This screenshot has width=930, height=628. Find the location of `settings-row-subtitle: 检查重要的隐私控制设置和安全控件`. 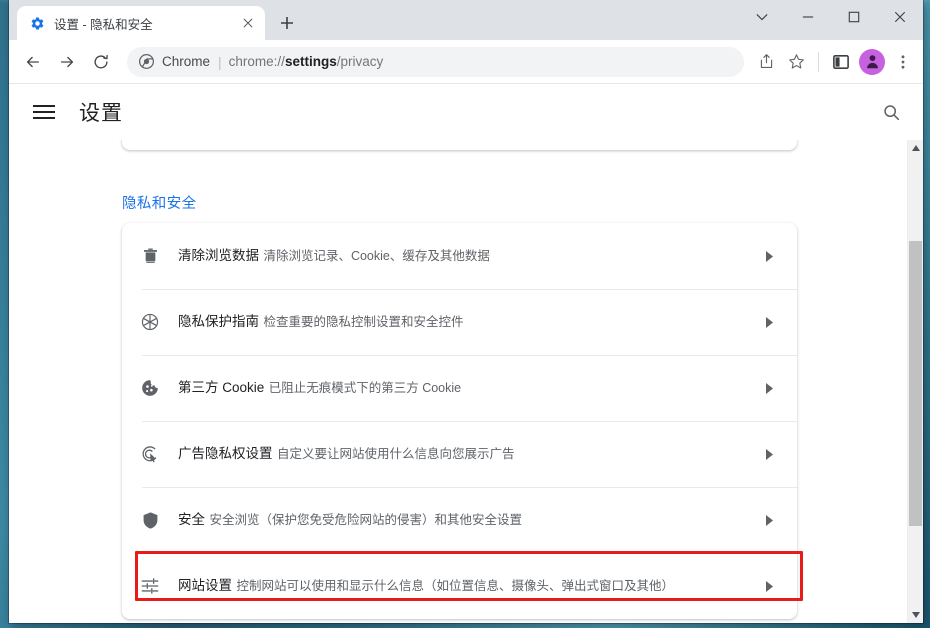

settings-row-subtitle: 检查重要的隐私控制设置和安全控件 is located at coordinates (363, 322).